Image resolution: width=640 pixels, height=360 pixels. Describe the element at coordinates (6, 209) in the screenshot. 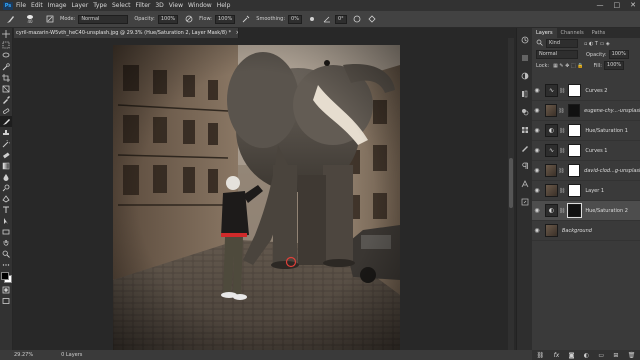

I see `type-tool-icon` at that location.